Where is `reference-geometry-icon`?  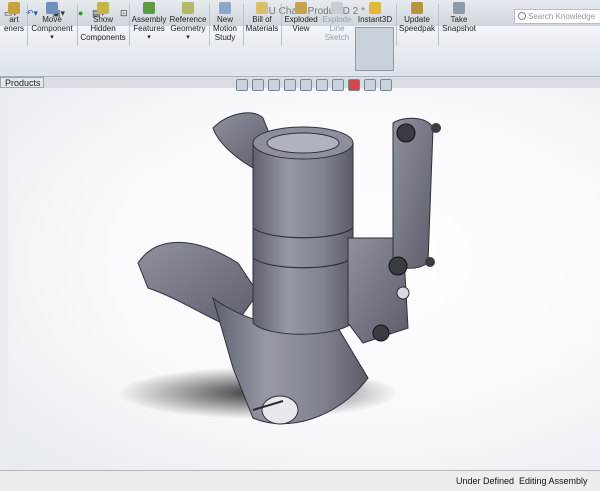 reference-geometry-icon is located at coordinates (188, 8).